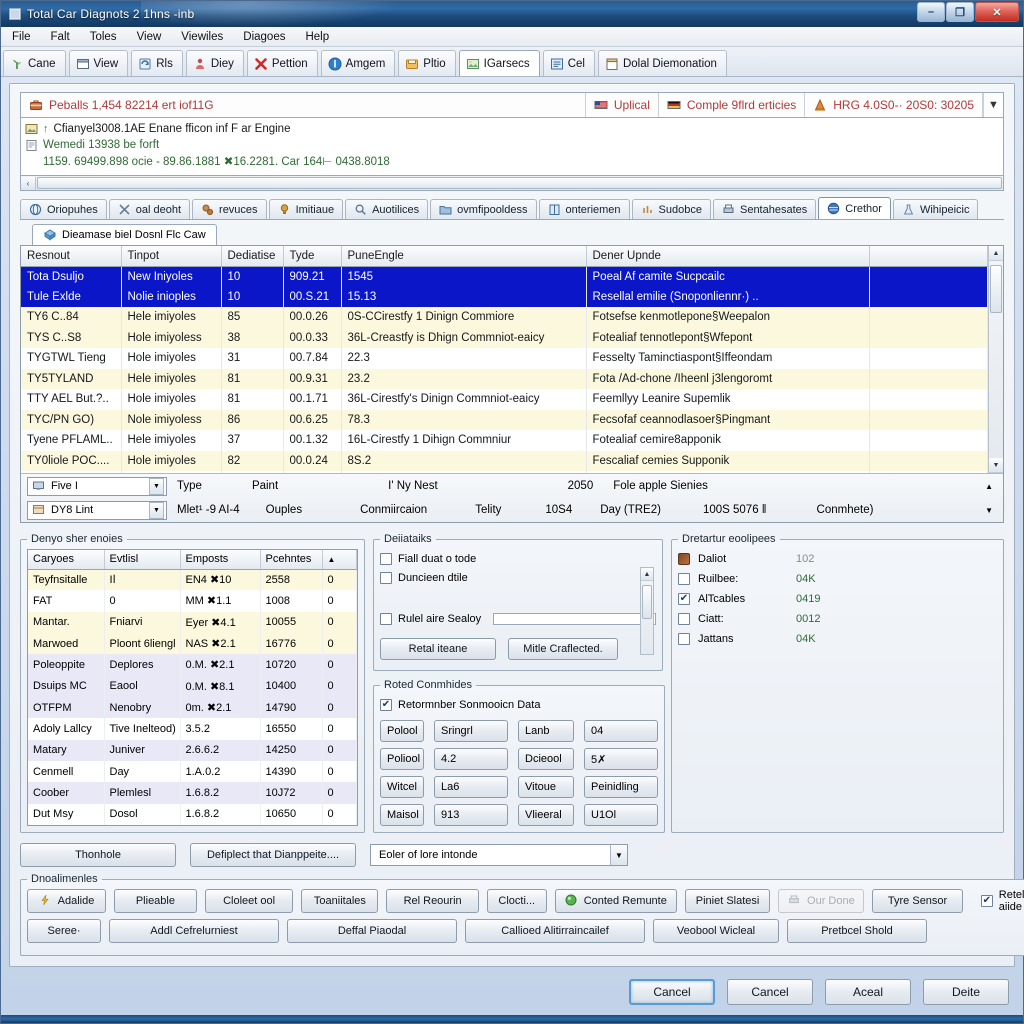 This screenshot has width=1024, height=1024. Describe the element at coordinates (857, 931) in the screenshot. I see `pretbcel-button: Pretbcel Shold` at that location.